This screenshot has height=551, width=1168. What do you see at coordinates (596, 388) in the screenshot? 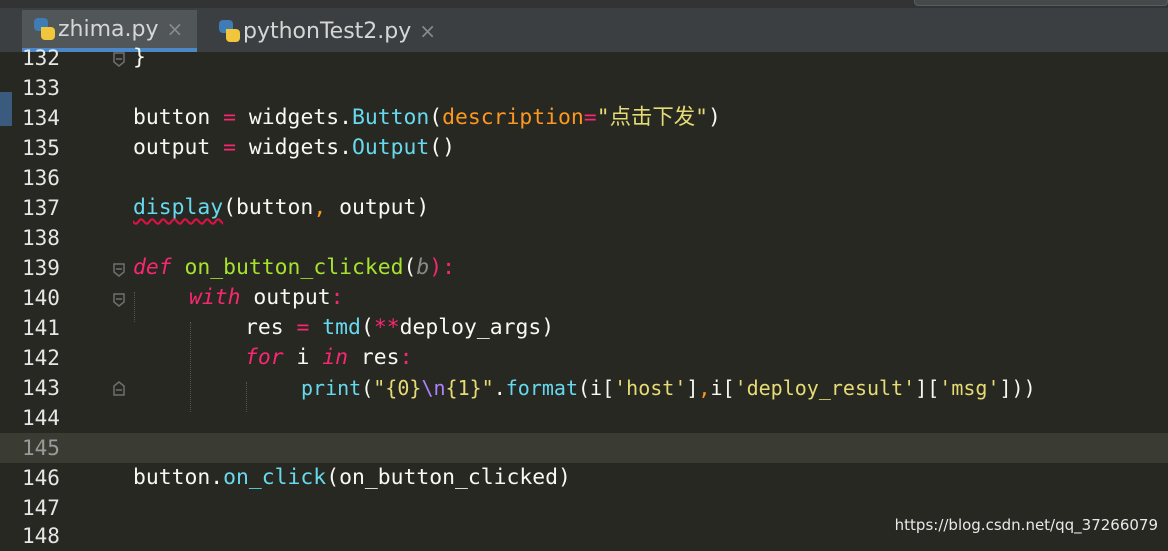
I see `code-token: (i[` at bounding box center [596, 388].